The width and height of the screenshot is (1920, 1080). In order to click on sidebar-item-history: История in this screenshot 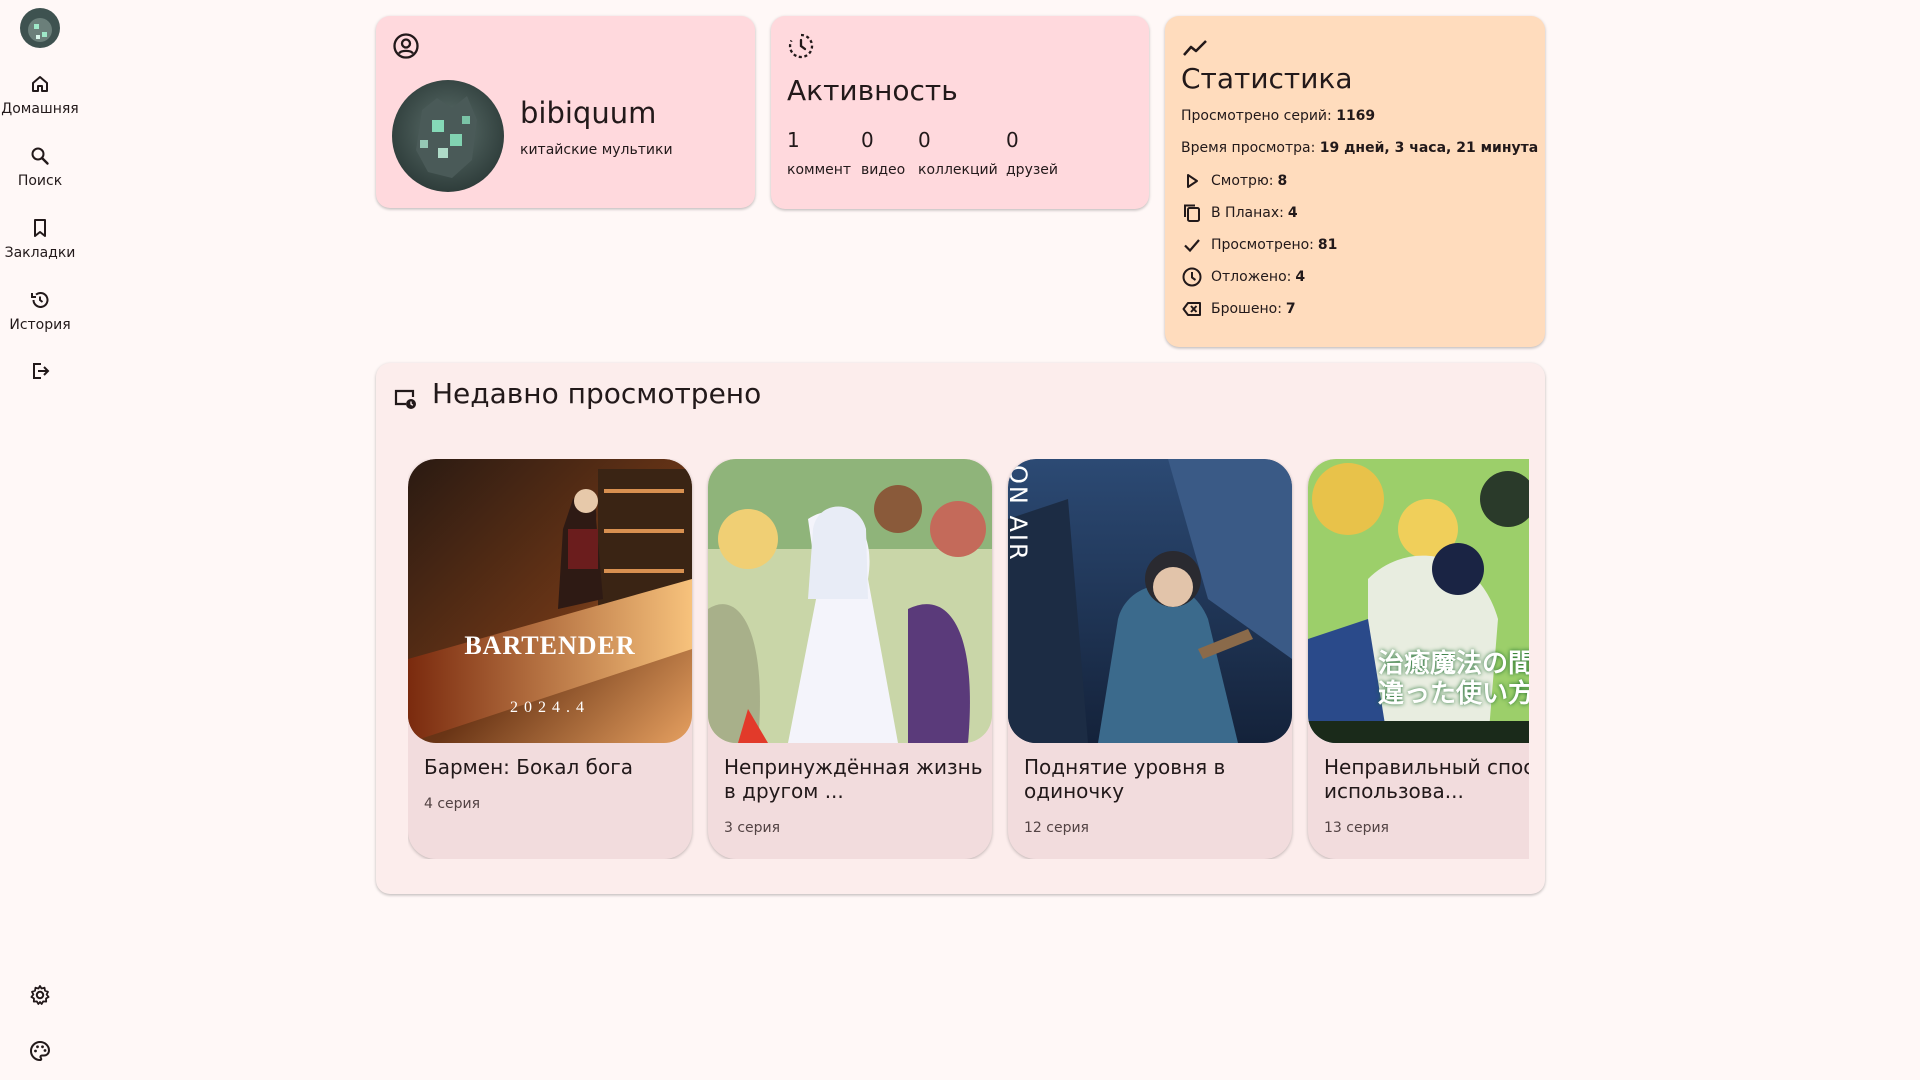, I will do `click(40, 315)`.